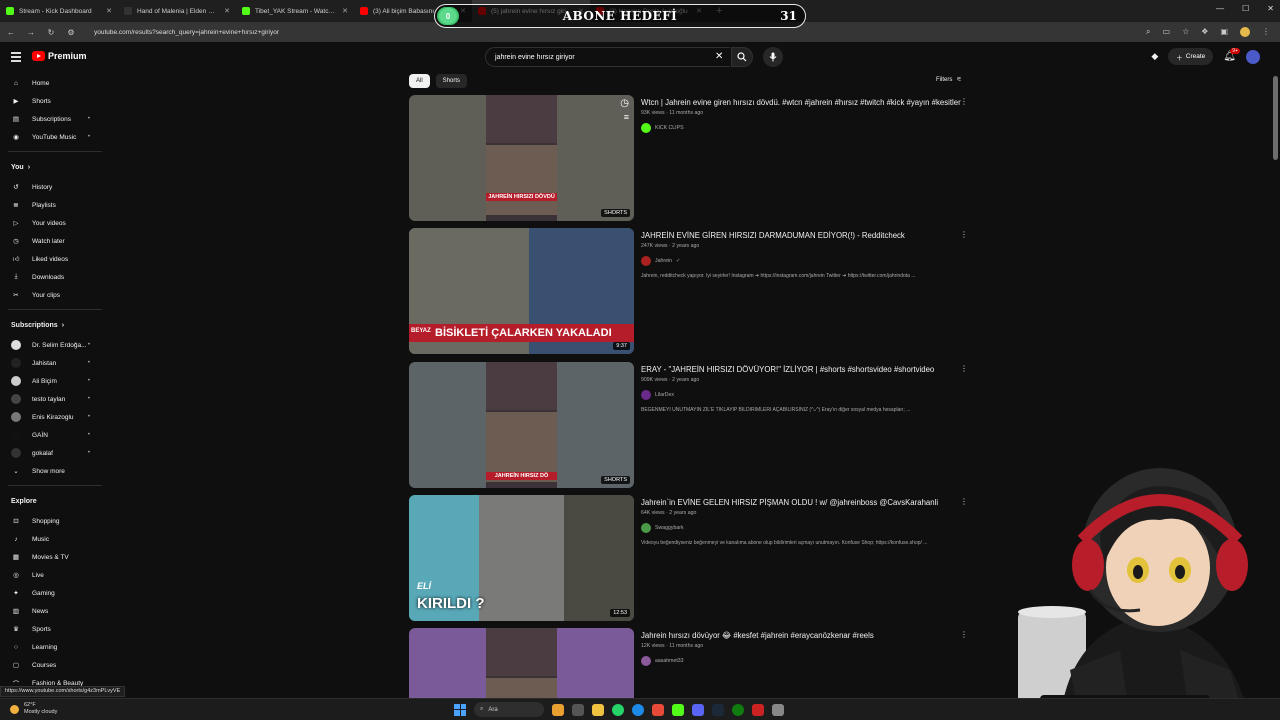 Image resolution: width=1280 pixels, height=720 pixels. What do you see at coordinates (521, 425) in the screenshot?
I see `video-thumbnail: JAHREİN HIRSIZ DÖ SHORTS` at bounding box center [521, 425].